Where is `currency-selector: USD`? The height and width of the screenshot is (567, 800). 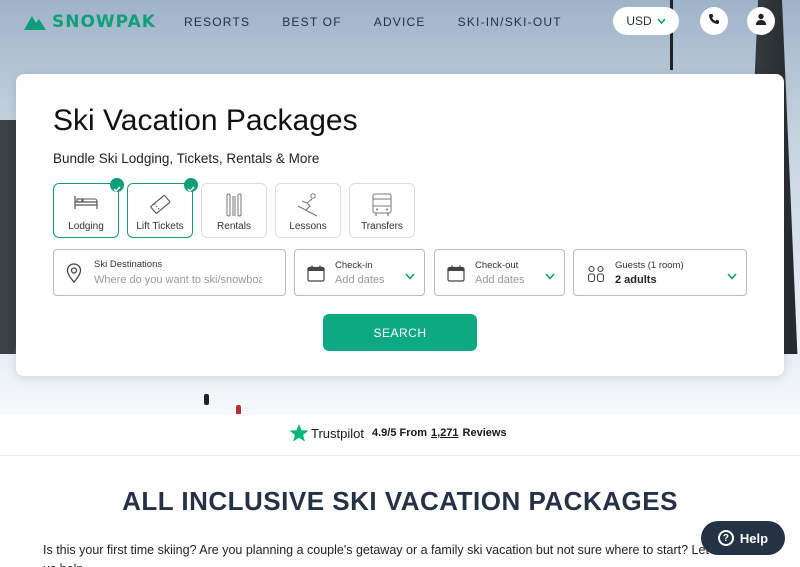 currency-selector: USD is located at coordinates (646, 21).